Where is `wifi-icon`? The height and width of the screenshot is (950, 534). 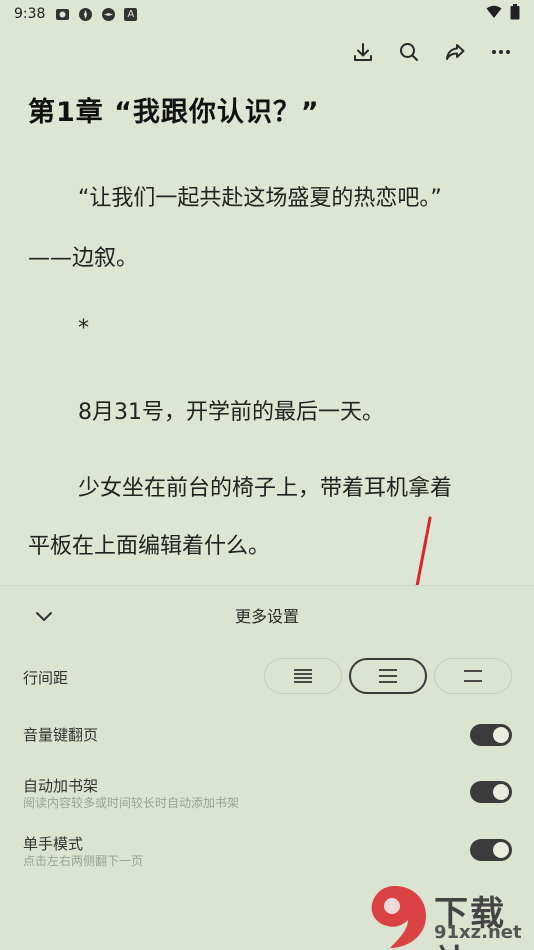
wifi-icon is located at coordinates (494, 14).